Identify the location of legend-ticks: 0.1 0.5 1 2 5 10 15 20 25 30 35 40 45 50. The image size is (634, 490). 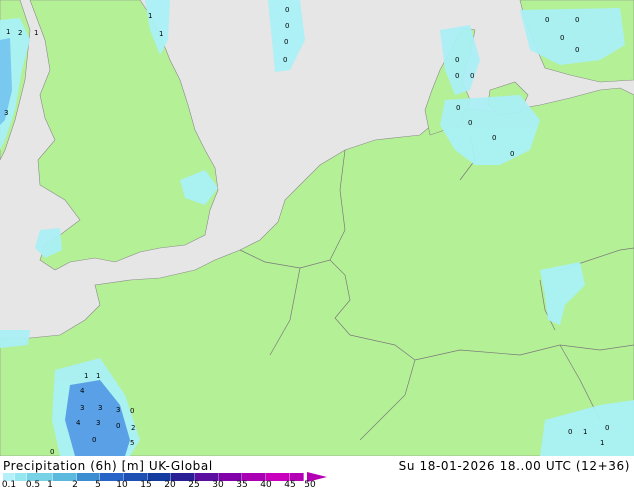
(165, 485).